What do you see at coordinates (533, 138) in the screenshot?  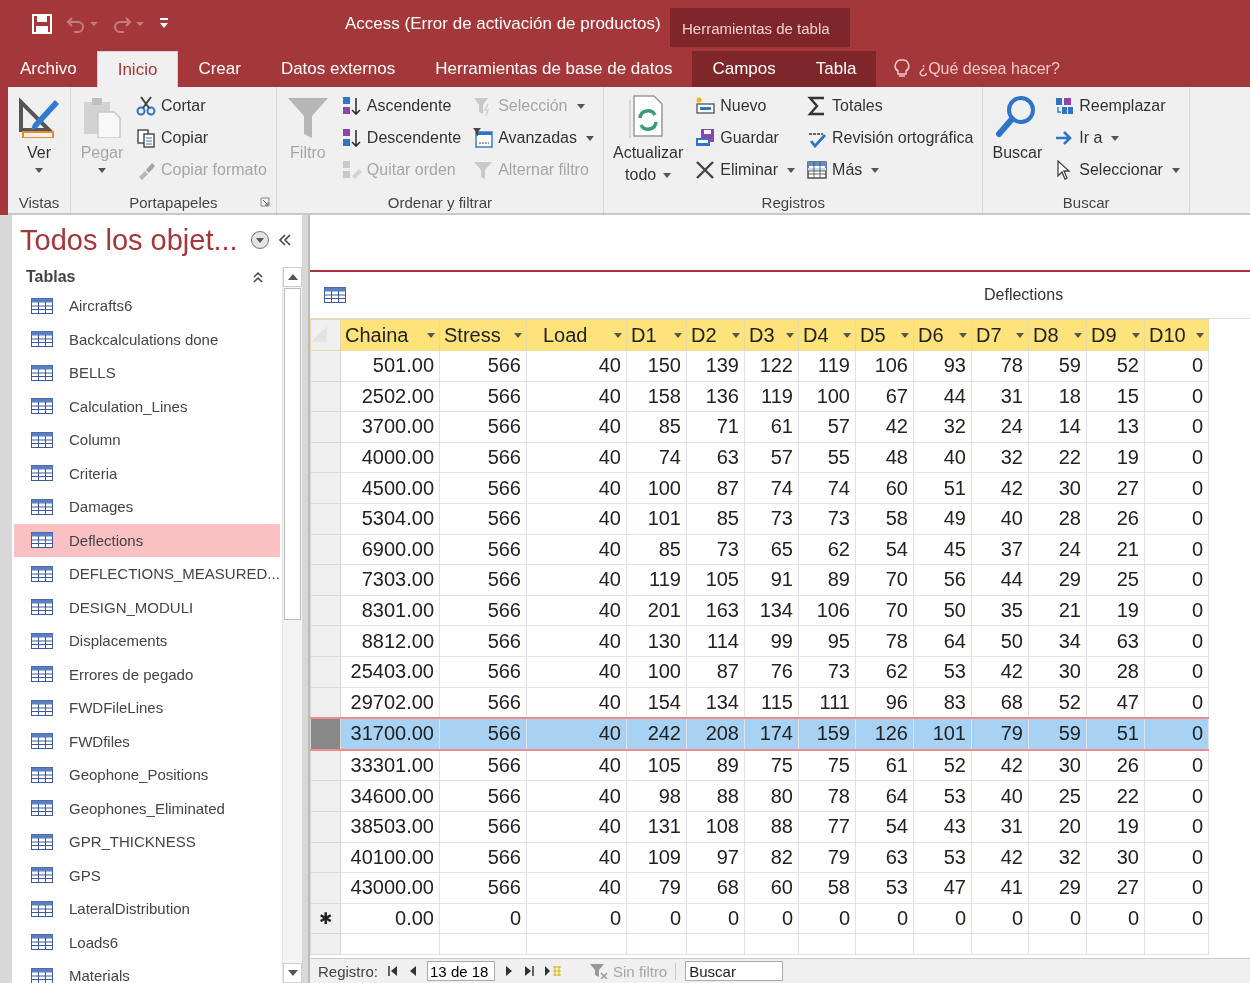 I see `ribbon-button: Avanzadas` at bounding box center [533, 138].